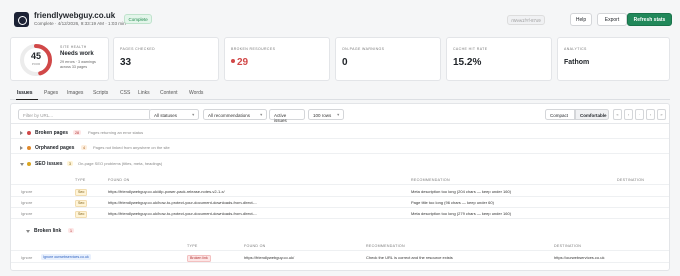  What do you see at coordinates (126, 62) in the screenshot?
I see `card-value: 33` at bounding box center [126, 62].